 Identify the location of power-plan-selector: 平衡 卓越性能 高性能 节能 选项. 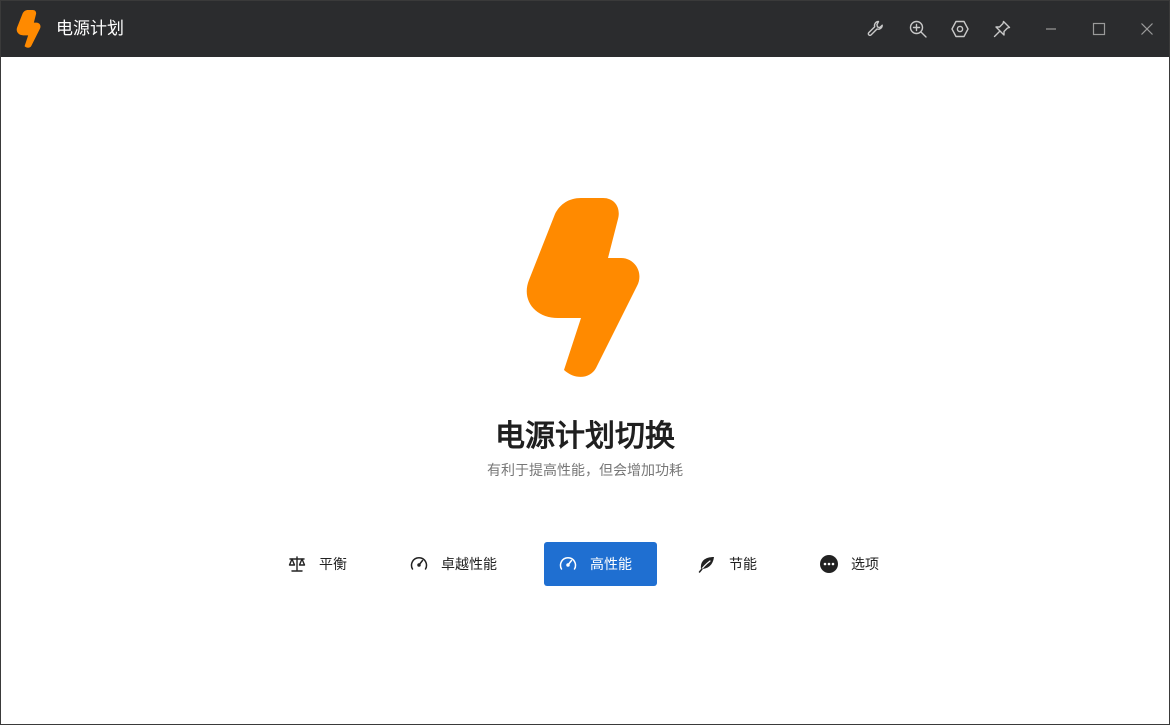
(585, 564).